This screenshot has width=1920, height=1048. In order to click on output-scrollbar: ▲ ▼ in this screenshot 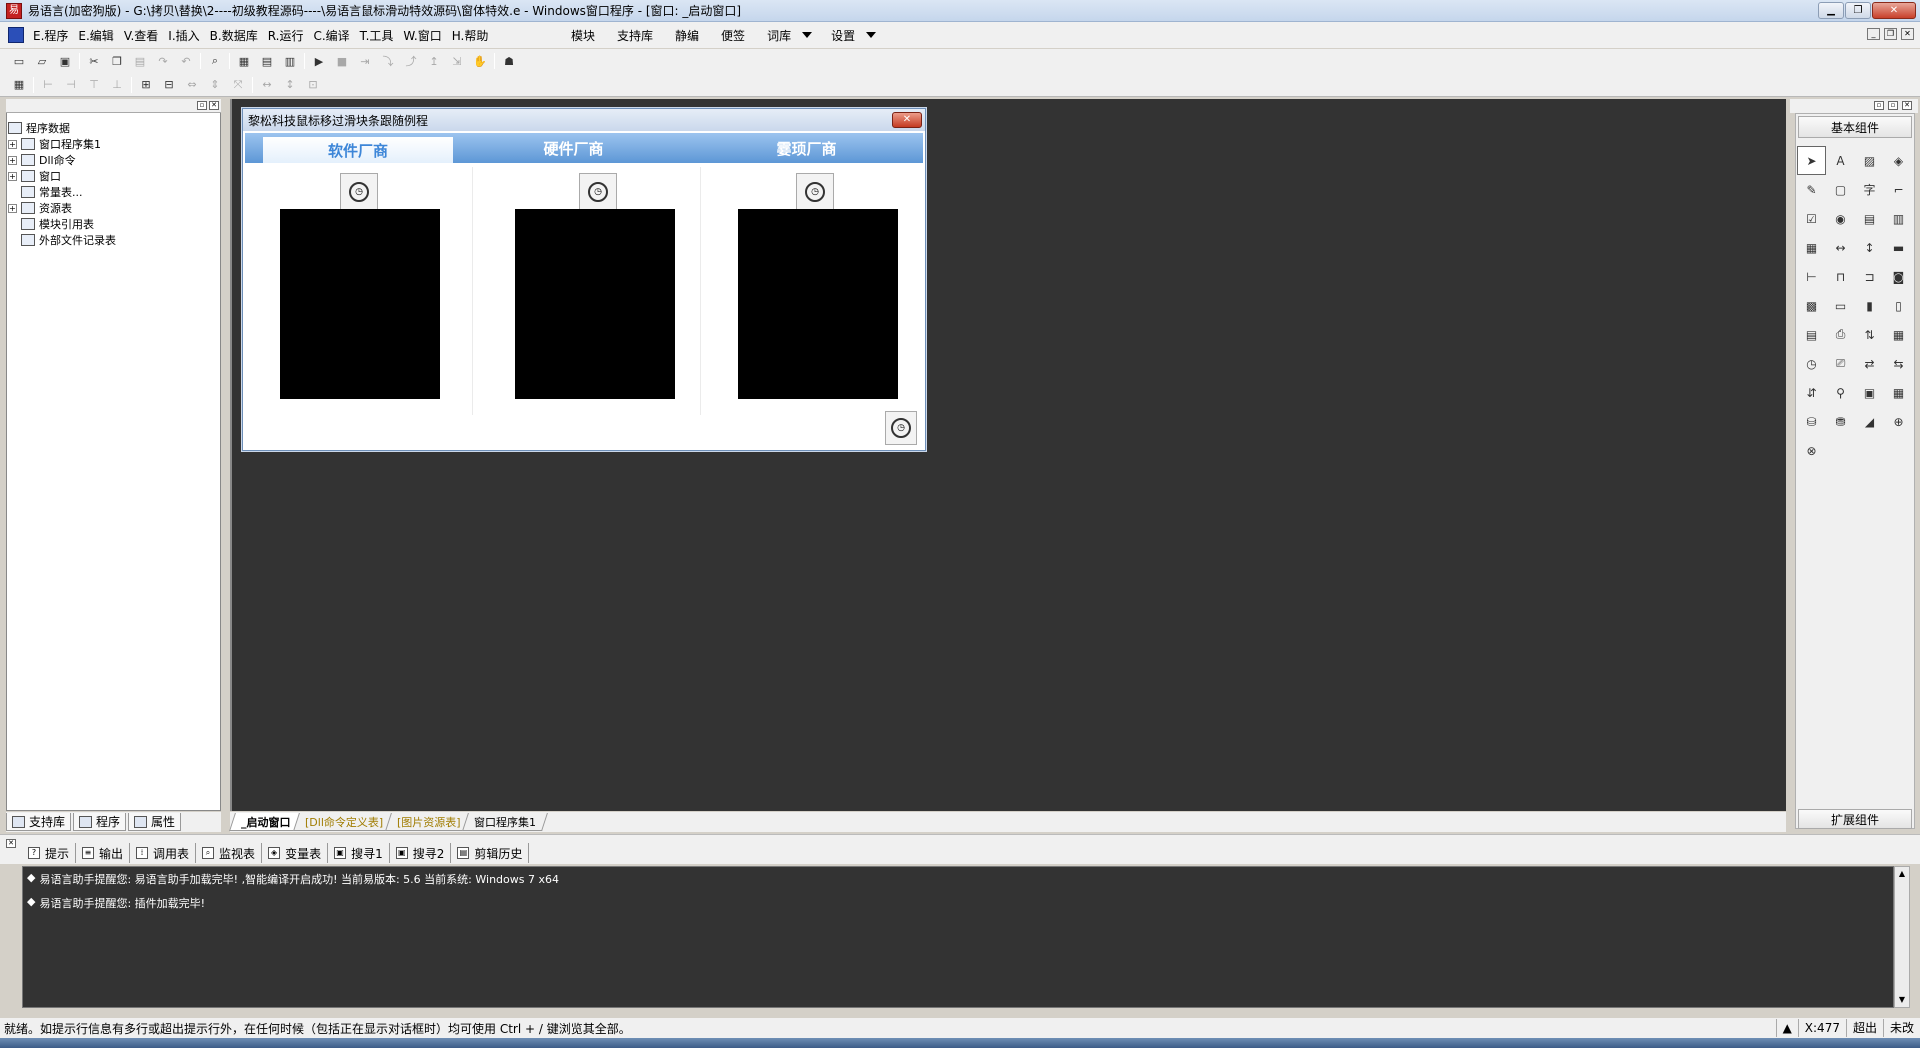, I will do `click(1902, 937)`.